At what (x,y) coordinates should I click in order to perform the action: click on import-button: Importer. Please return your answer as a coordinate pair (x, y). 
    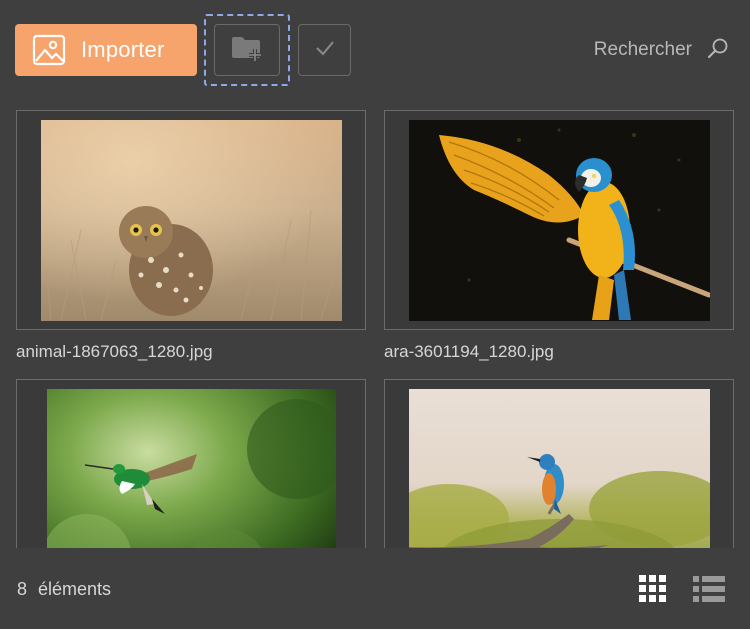
    Looking at the image, I should click on (106, 50).